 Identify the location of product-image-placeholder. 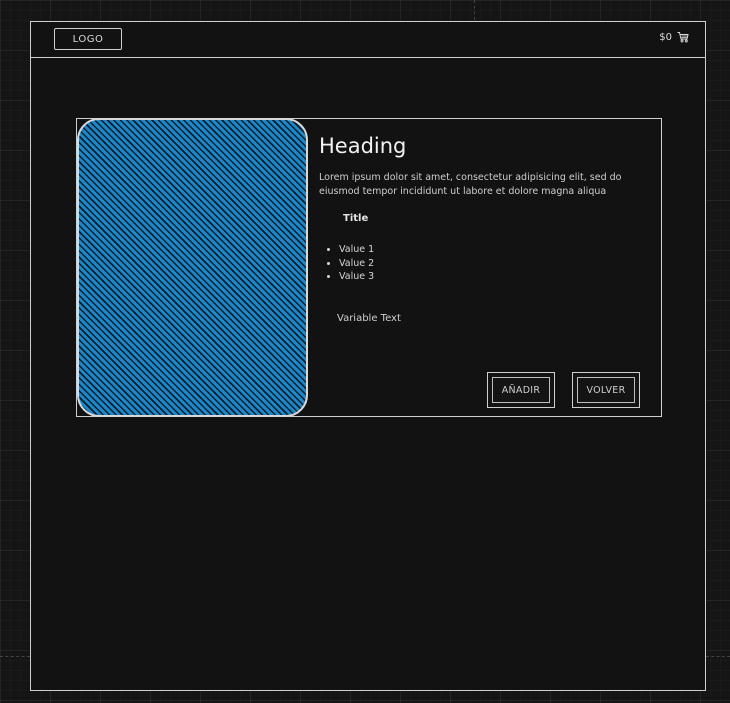
(192, 267).